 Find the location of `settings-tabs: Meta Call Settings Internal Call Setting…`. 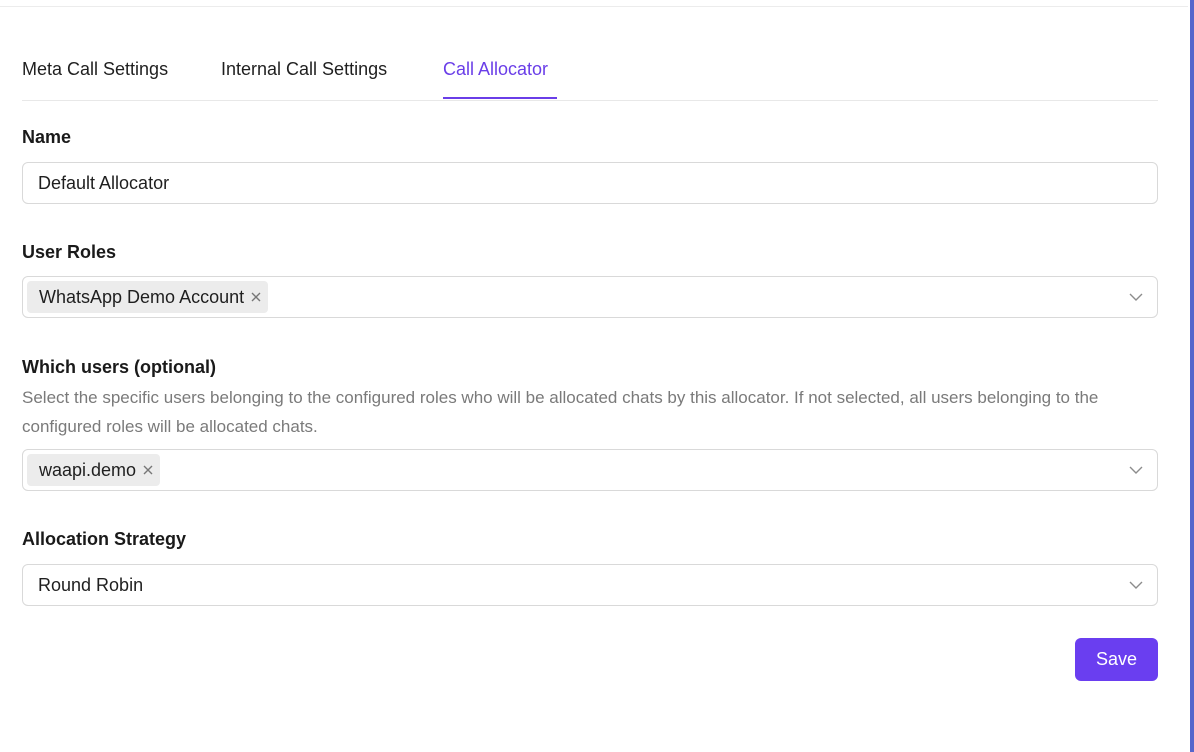

settings-tabs: Meta Call Settings Internal Call Setting… is located at coordinates (590, 74).